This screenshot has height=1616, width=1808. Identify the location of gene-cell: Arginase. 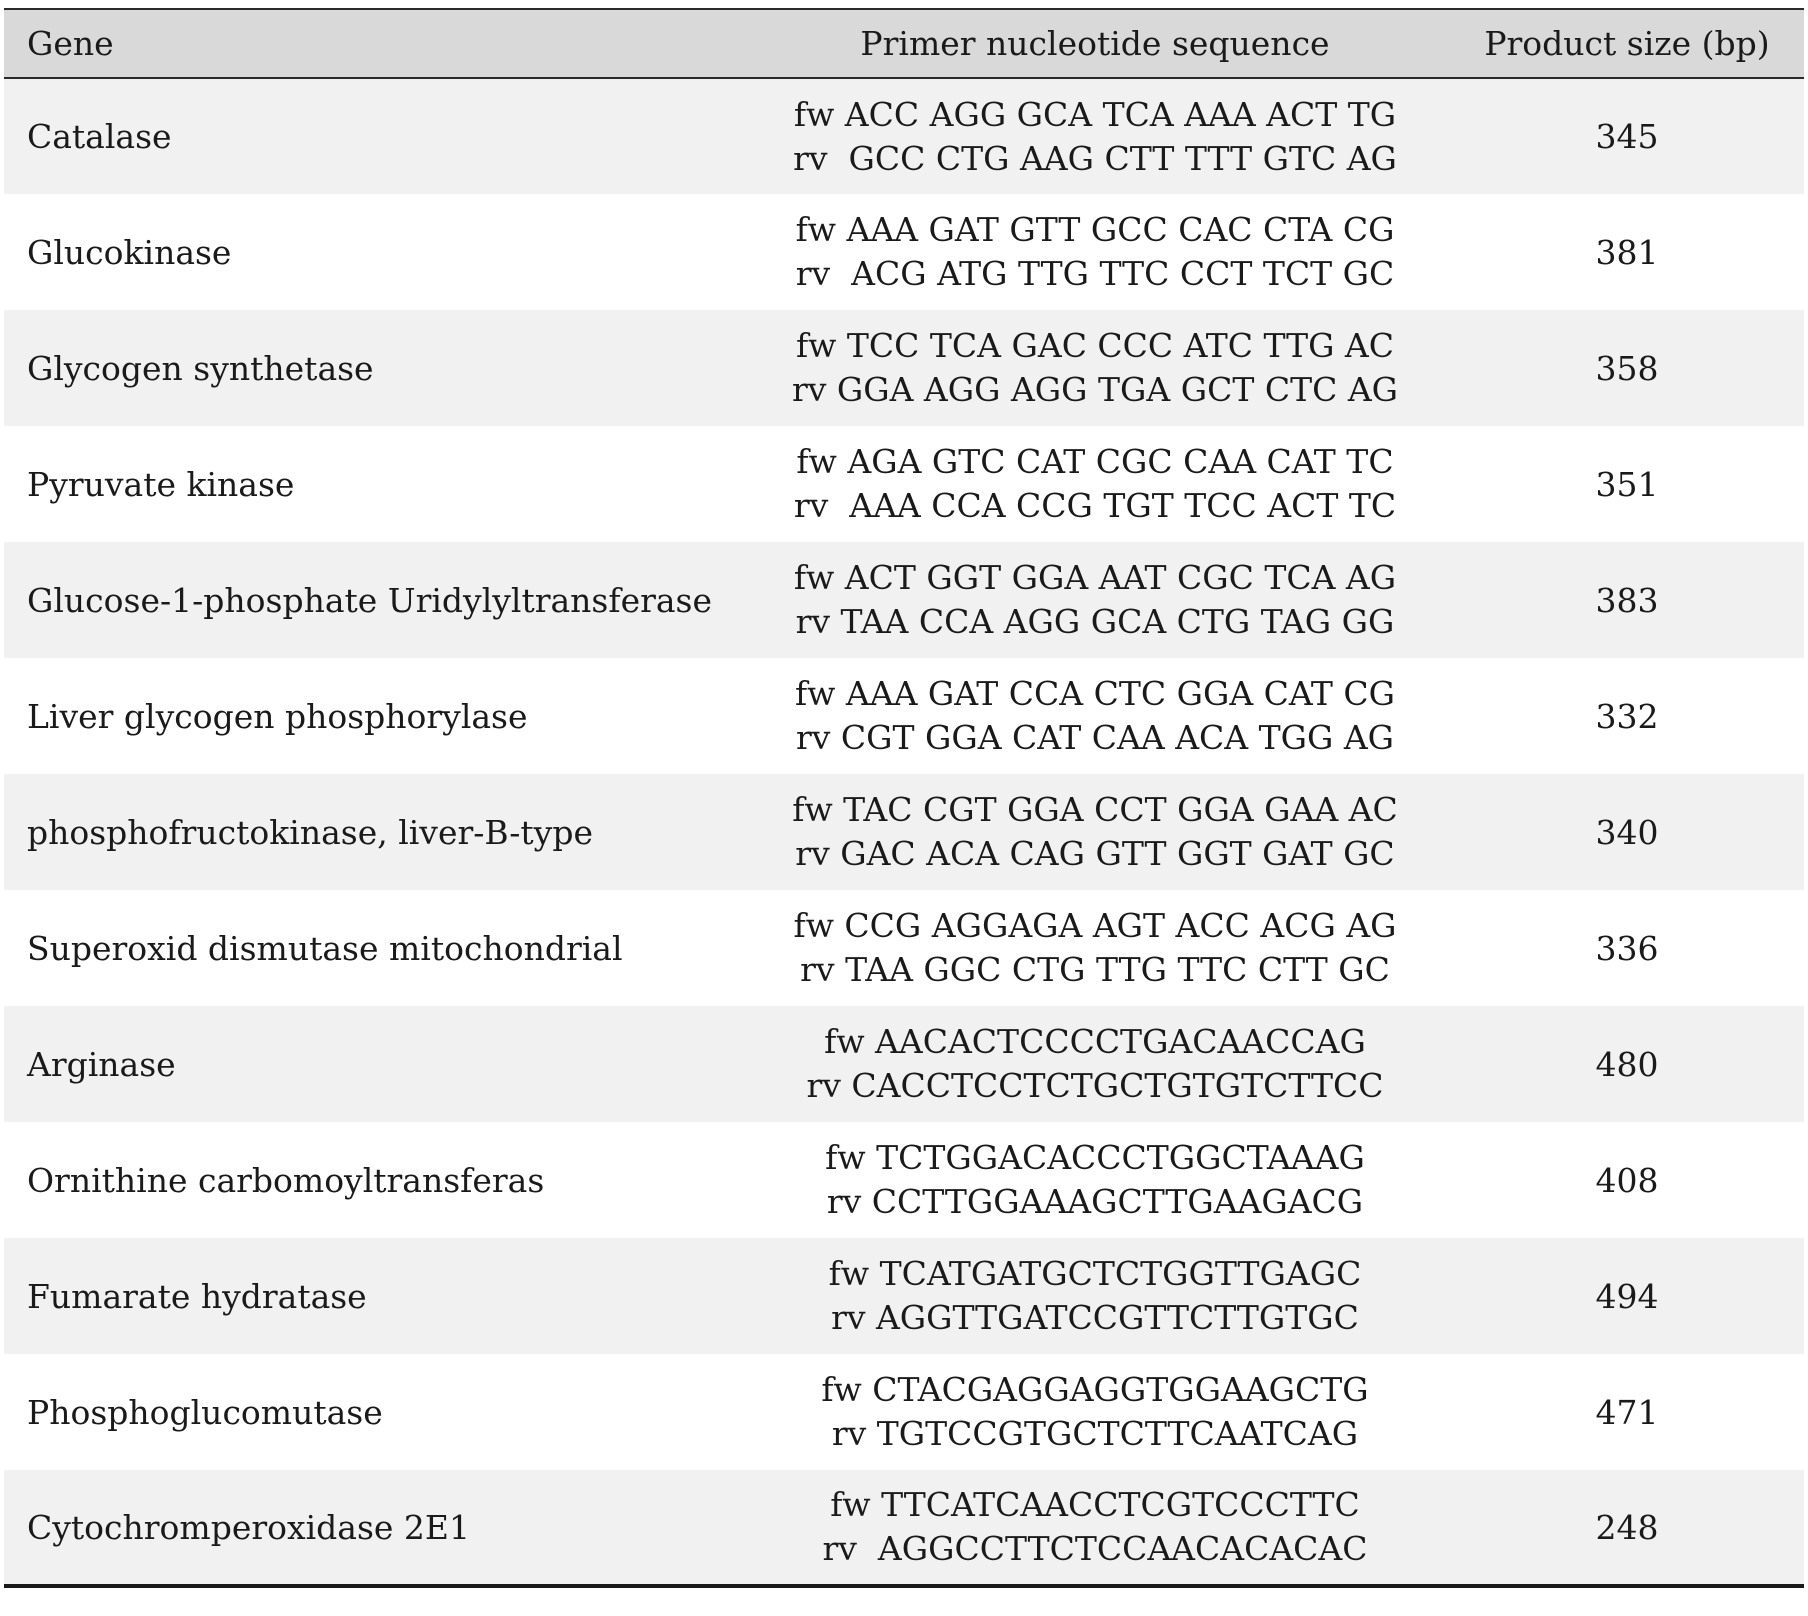
(101, 1064).